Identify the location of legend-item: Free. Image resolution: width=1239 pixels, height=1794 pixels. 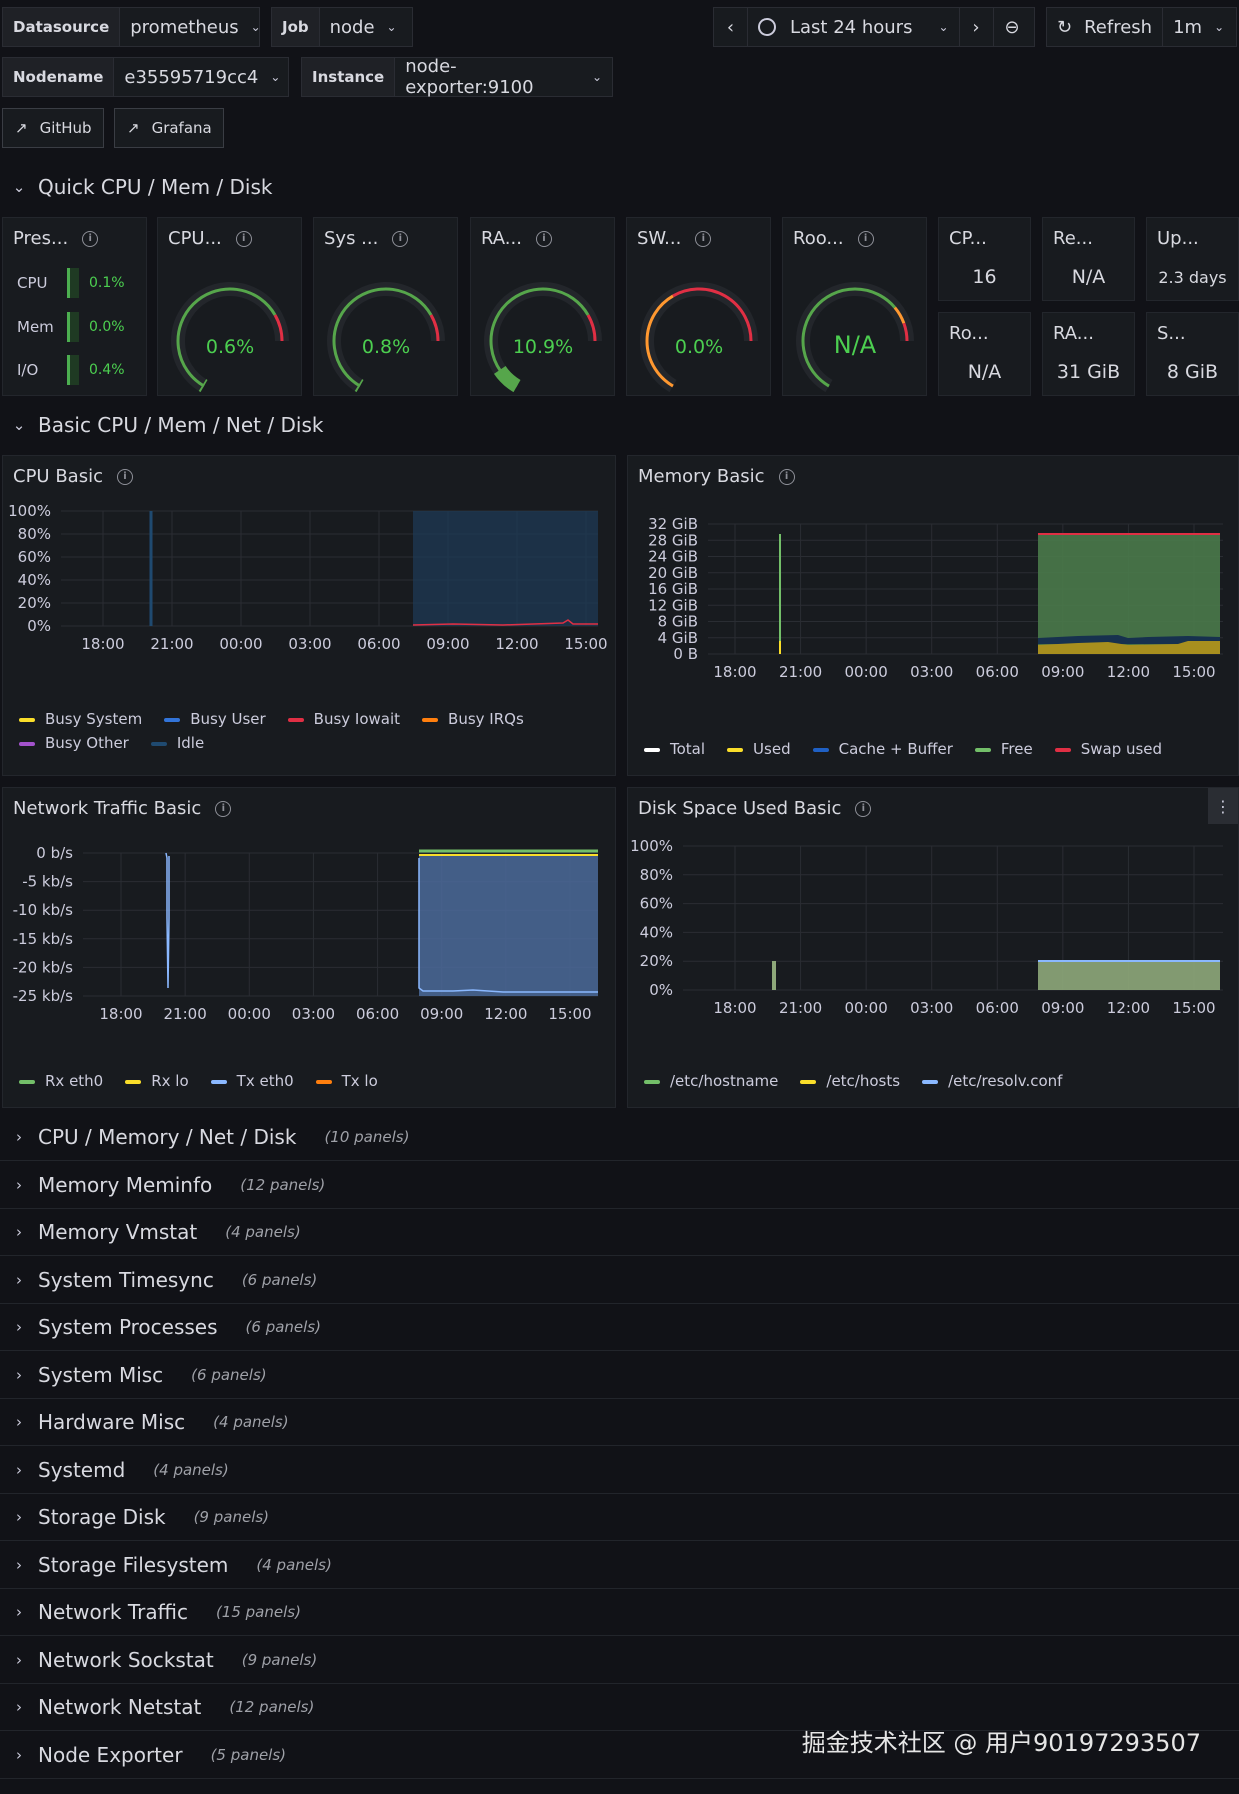
(1003, 749).